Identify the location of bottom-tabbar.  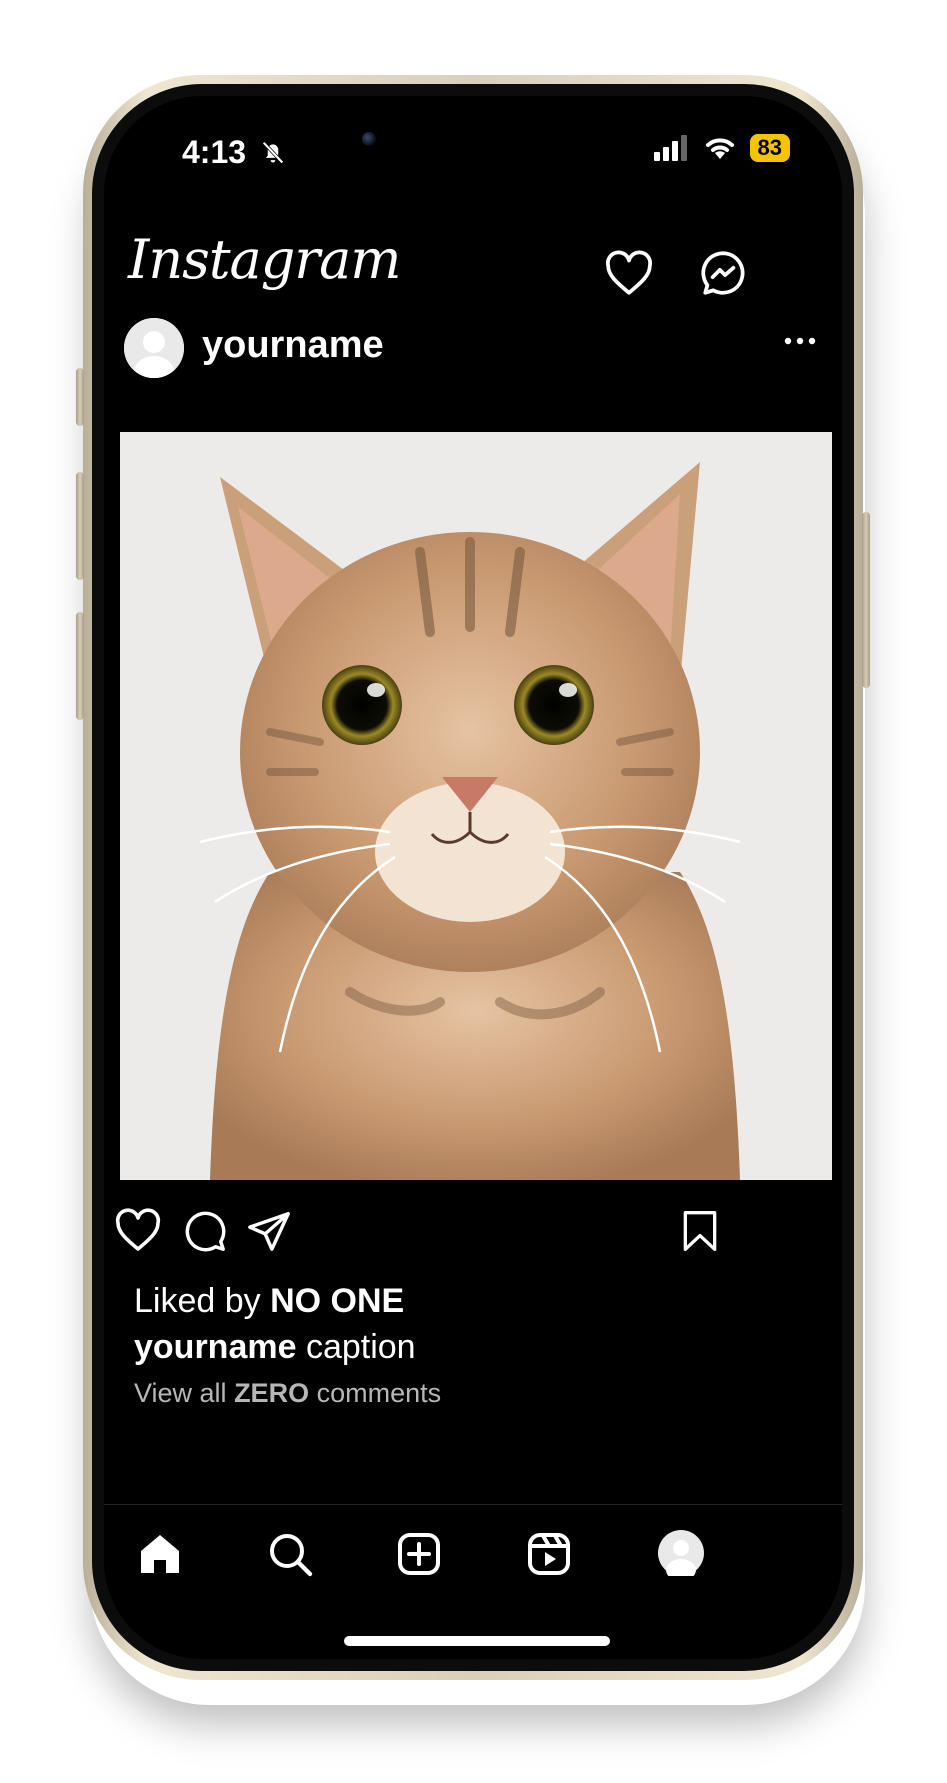
(473, 1565).